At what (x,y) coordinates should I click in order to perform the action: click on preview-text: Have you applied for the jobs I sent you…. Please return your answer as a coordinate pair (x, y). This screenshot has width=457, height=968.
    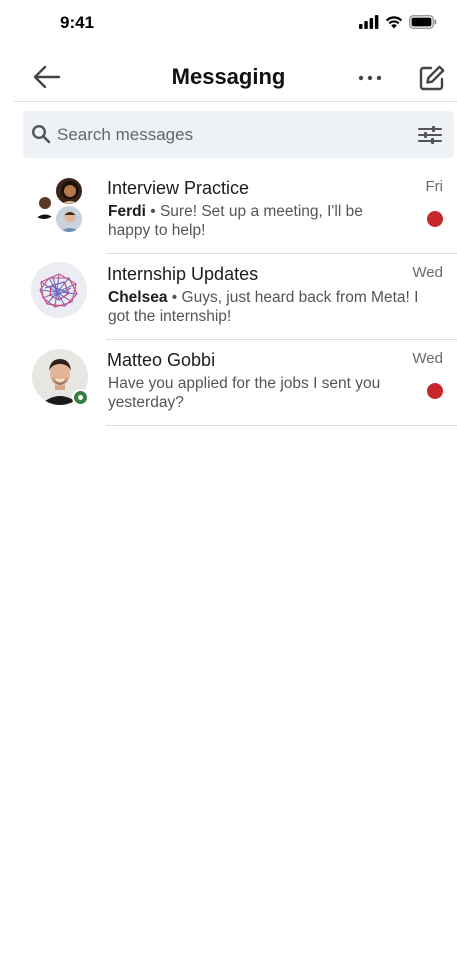
    Looking at the image, I should click on (244, 393).